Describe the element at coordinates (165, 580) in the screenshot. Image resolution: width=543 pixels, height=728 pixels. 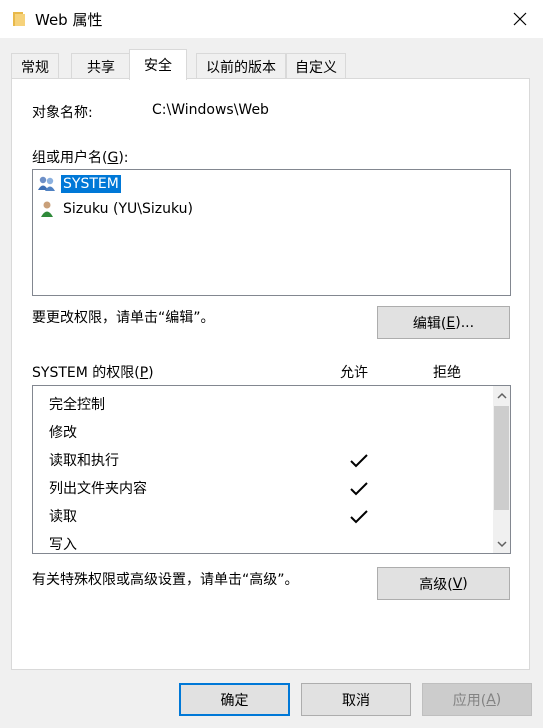
I see `advanced-hint: 有关特殊权限或高级设置，请单击“高级”。` at that location.